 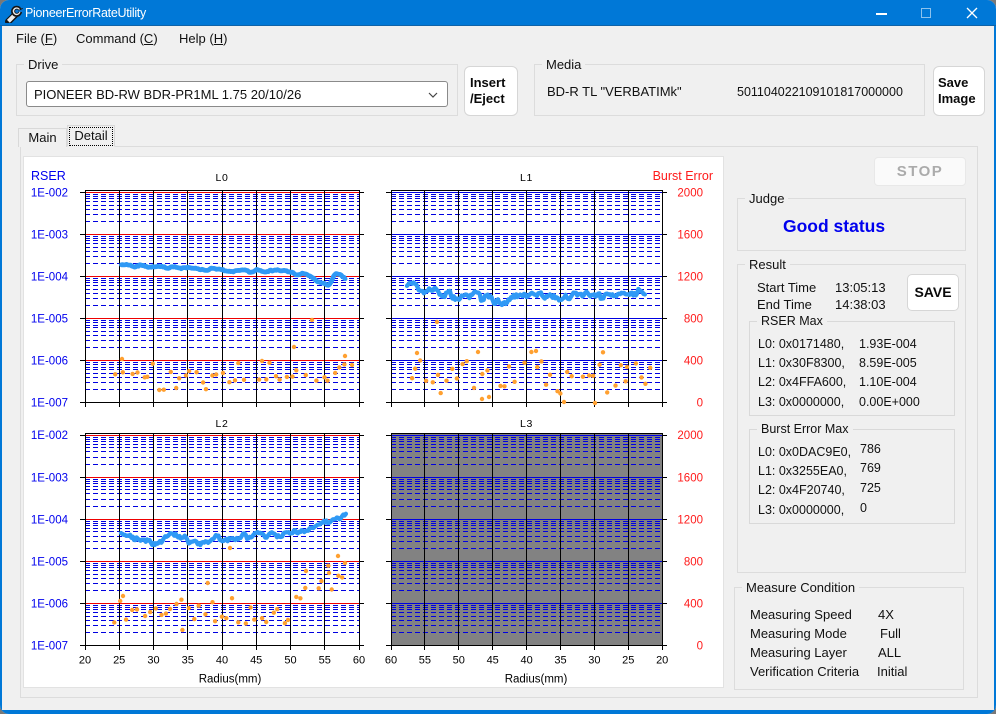 I want to click on svg-text: L2, so click(x=222, y=424).